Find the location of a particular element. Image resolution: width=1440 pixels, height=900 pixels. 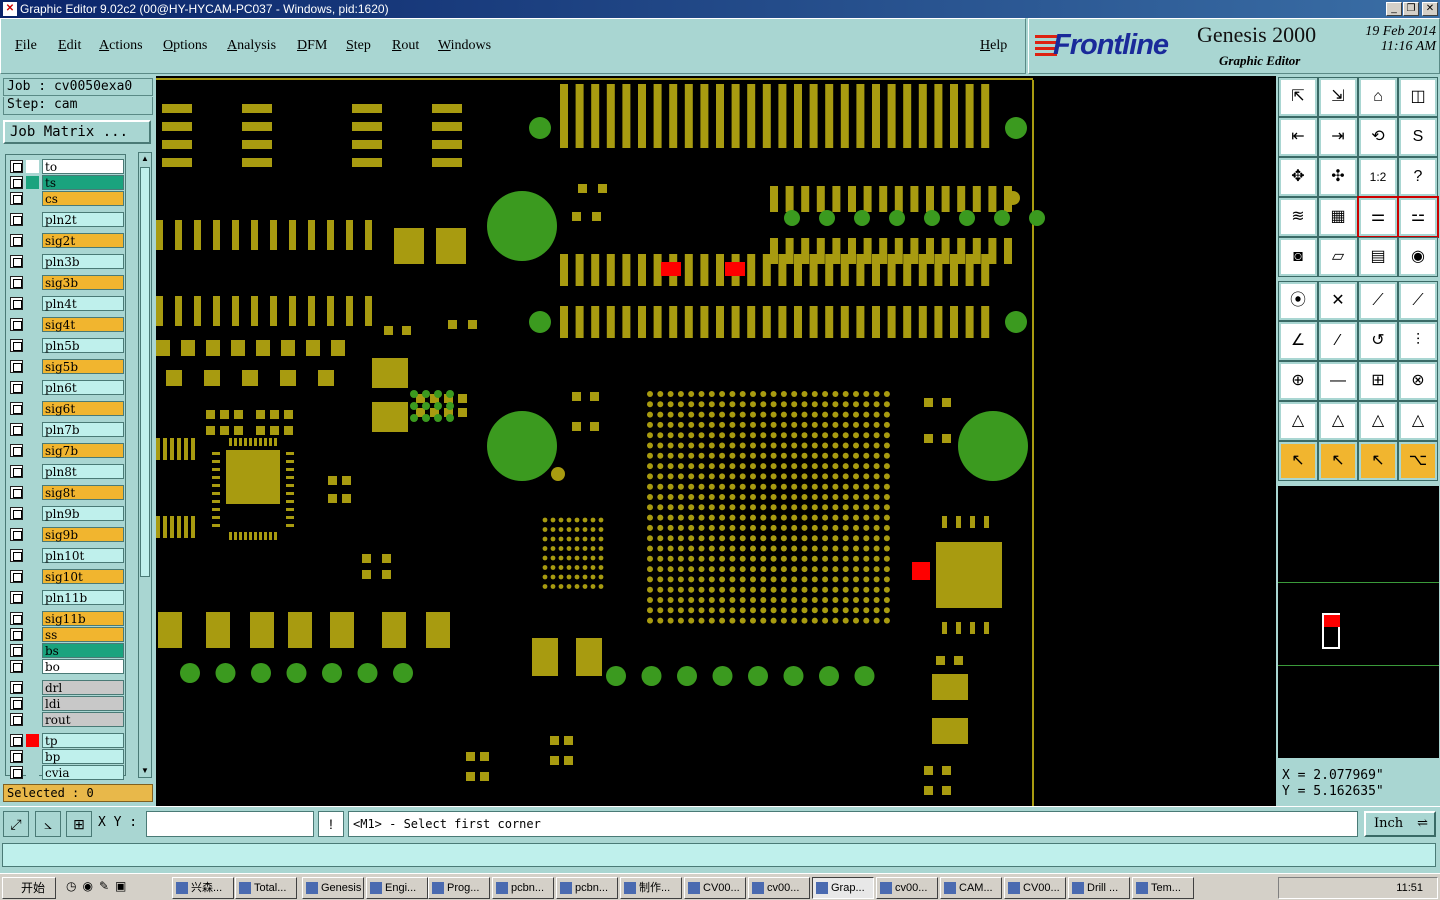

snap-icon: ⤢ is located at coordinates (16, 824).